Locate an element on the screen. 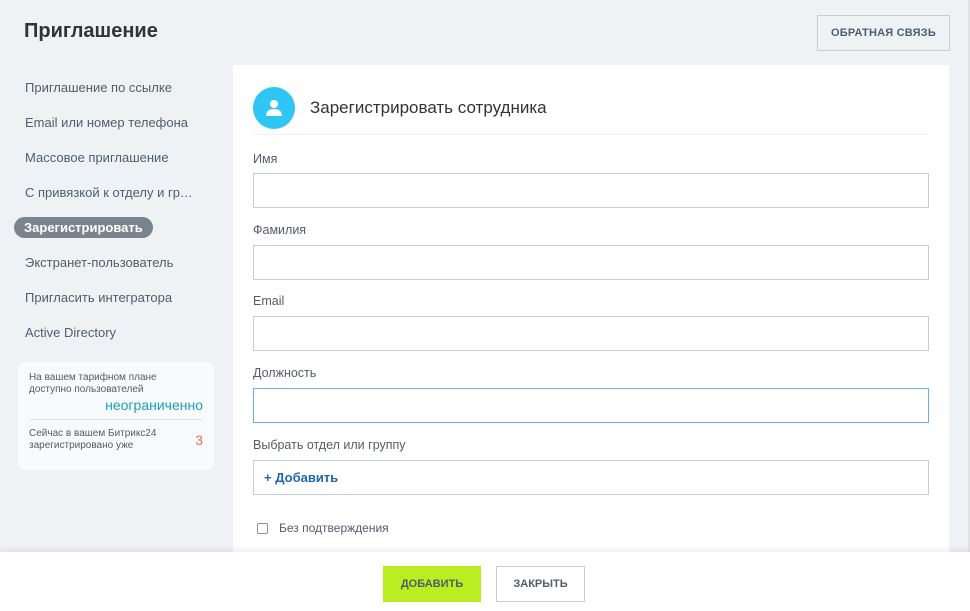  page-title: Приглашение is located at coordinates (91, 31).